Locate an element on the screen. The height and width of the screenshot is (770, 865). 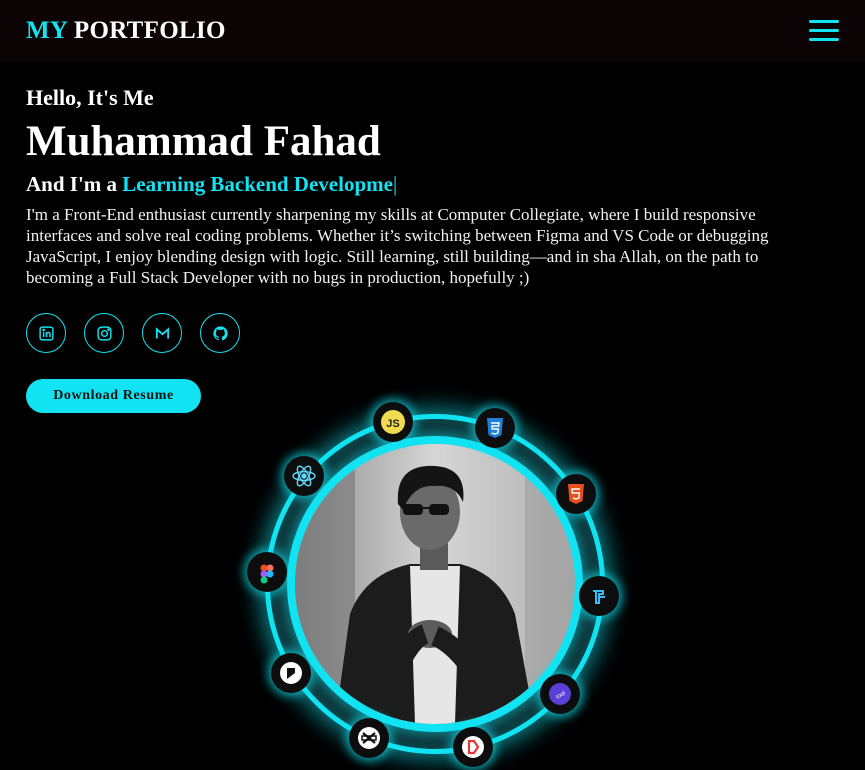
profile-photo-frame is located at coordinates (435, 584).